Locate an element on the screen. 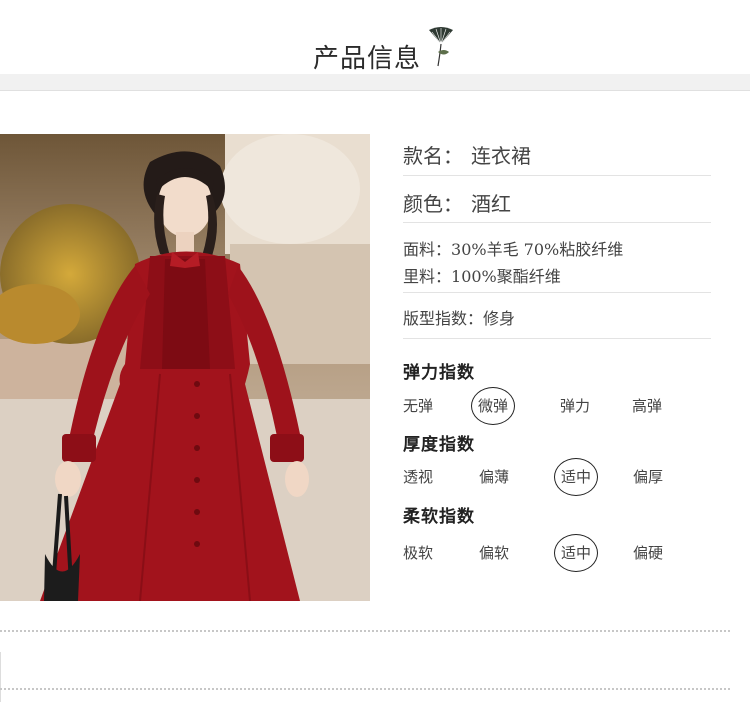  fit-value: 修身 is located at coordinates (499, 318).